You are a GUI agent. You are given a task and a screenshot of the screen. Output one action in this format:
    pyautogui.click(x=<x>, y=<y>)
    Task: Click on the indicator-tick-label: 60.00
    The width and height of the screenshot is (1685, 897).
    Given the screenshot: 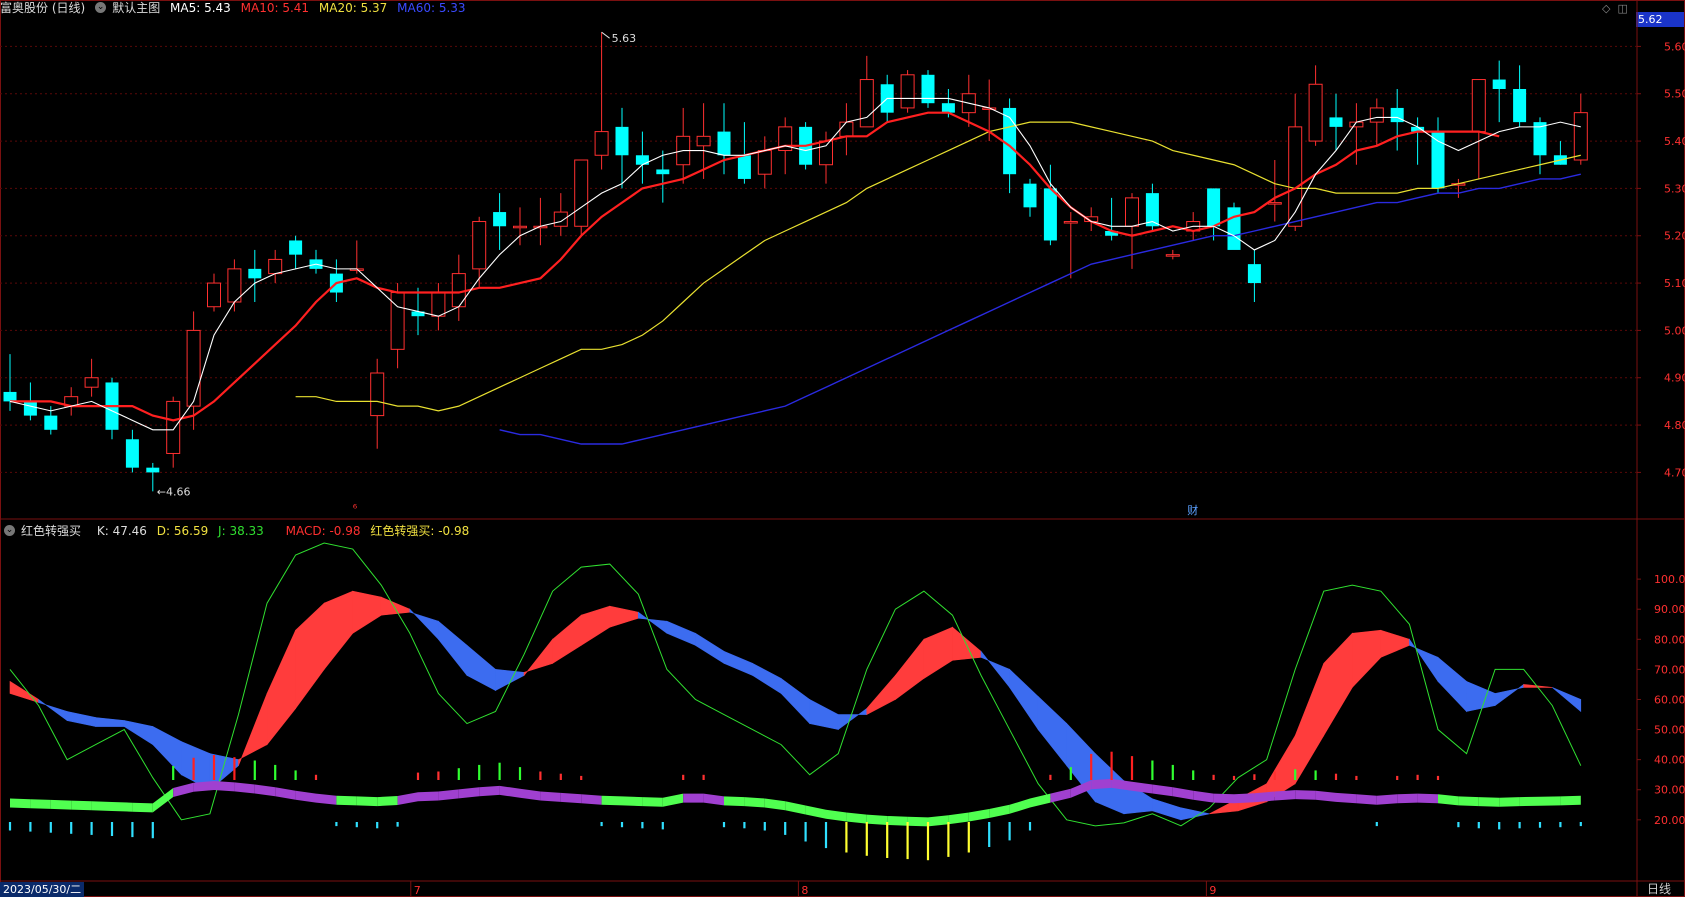 What is the action you would take?
    pyautogui.click(x=1669, y=699)
    